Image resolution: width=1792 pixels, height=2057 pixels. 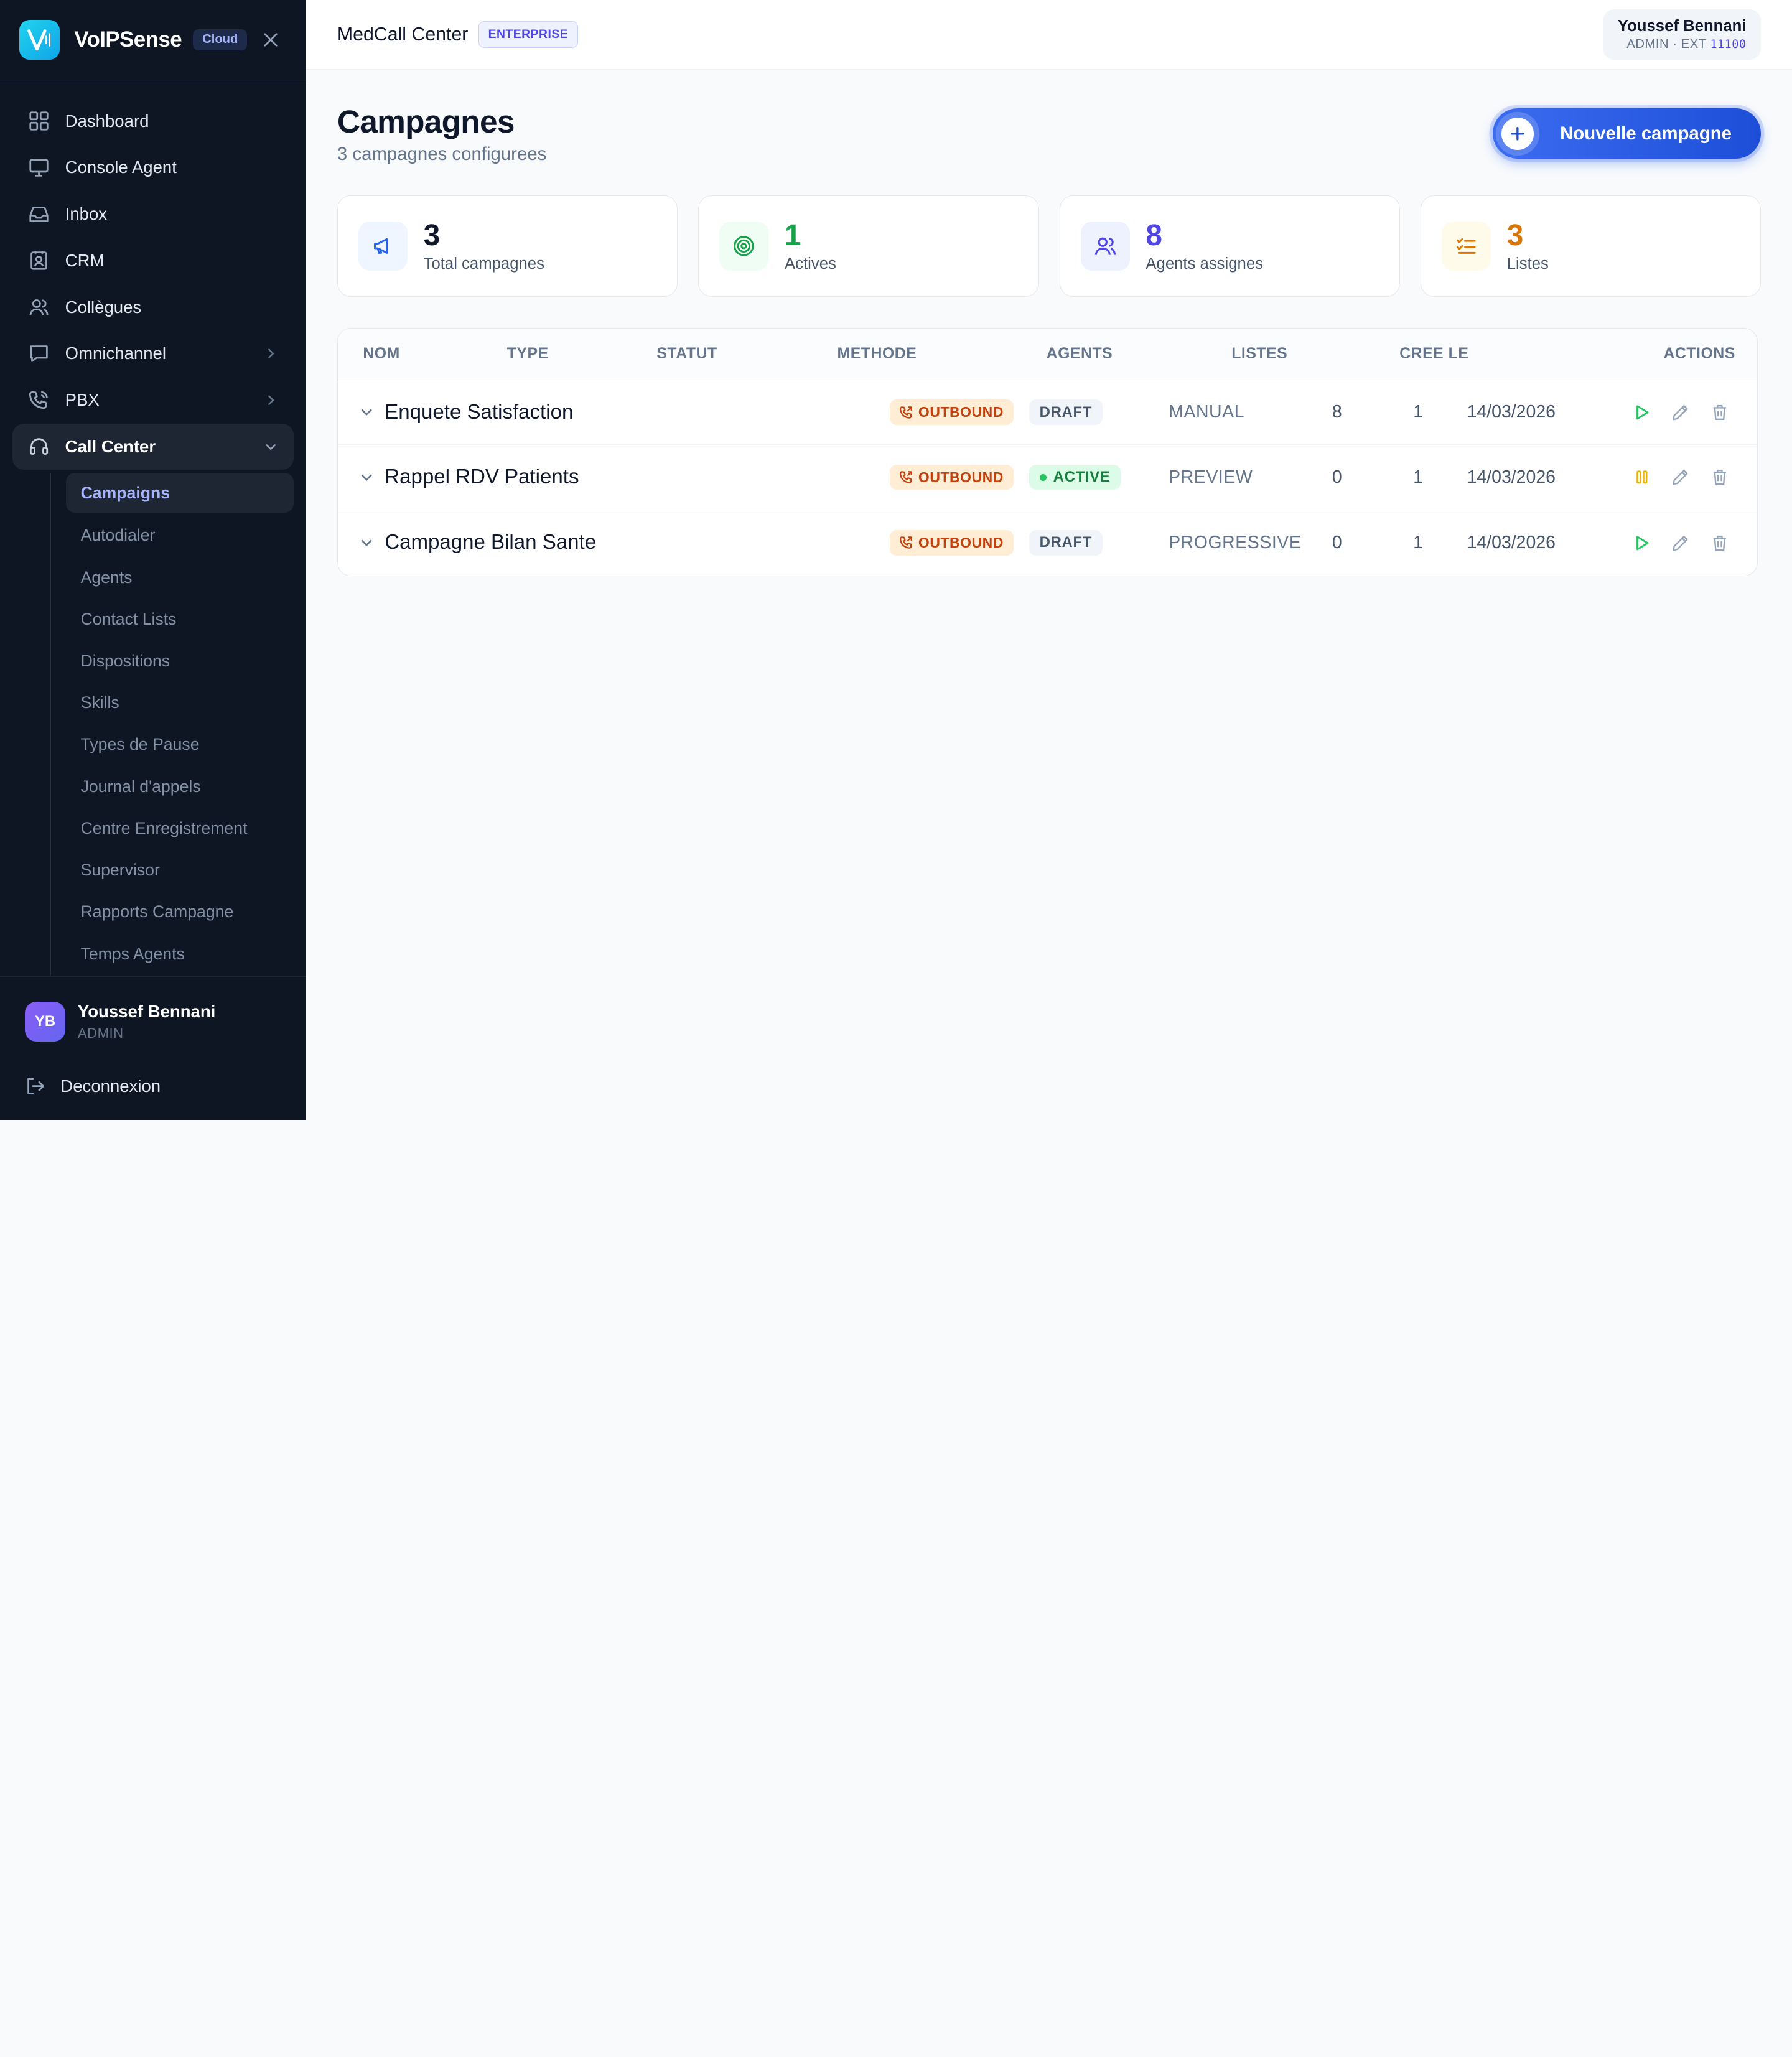 What do you see at coordinates (156, 1021) in the screenshot?
I see `sidebar-user: YB Youssef Bennani ADMIN` at bounding box center [156, 1021].